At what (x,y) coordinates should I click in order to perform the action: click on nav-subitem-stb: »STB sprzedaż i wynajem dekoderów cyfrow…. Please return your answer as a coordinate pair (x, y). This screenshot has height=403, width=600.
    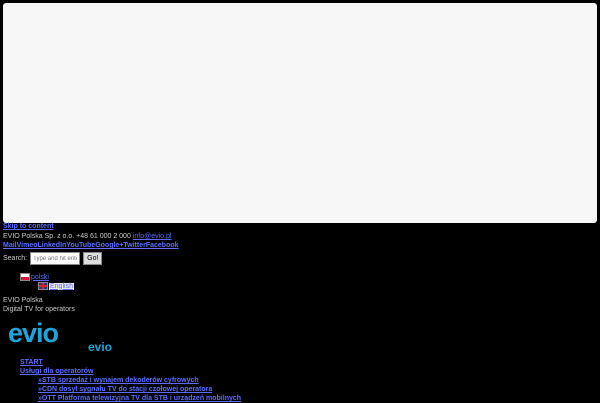
    Looking at the image, I should click on (139, 380).